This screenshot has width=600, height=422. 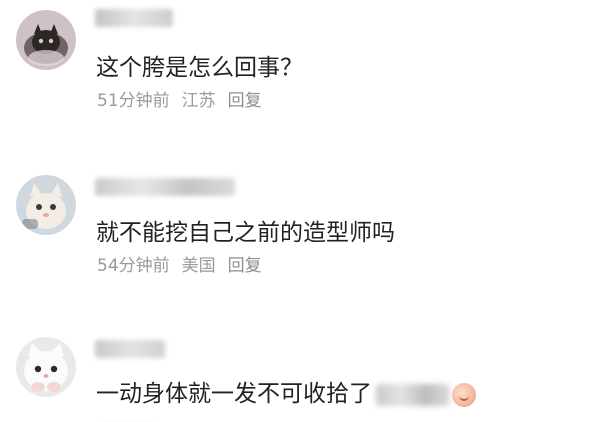 I want to click on comment-text: 就不能挖自己之前的造型师吗, so click(x=245, y=233).